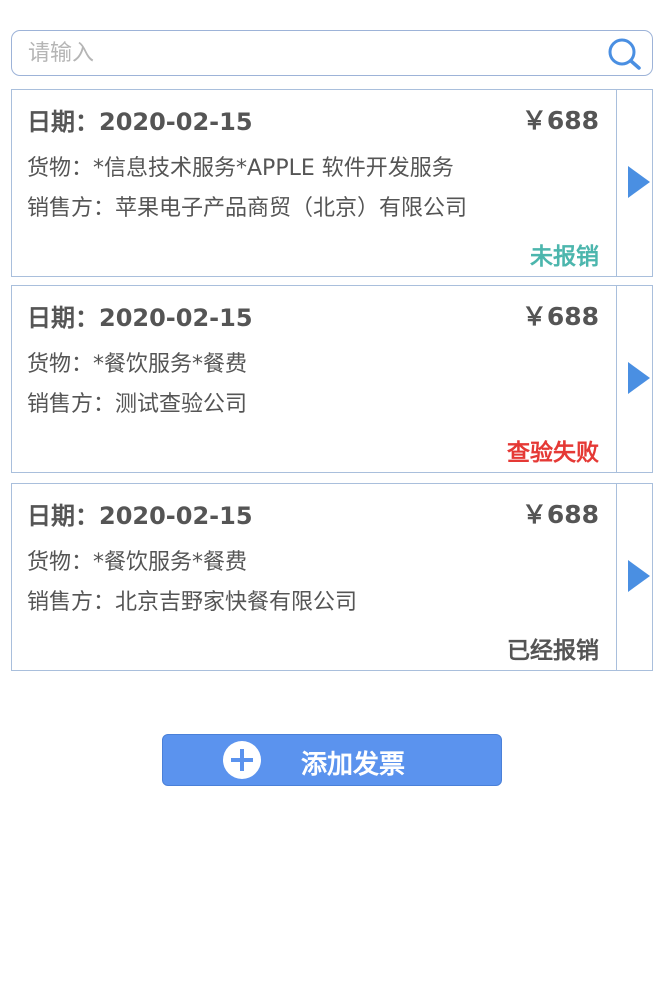  Describe the element at coordinates (308, 53) in the screenshot. I see `search-input` at that location.